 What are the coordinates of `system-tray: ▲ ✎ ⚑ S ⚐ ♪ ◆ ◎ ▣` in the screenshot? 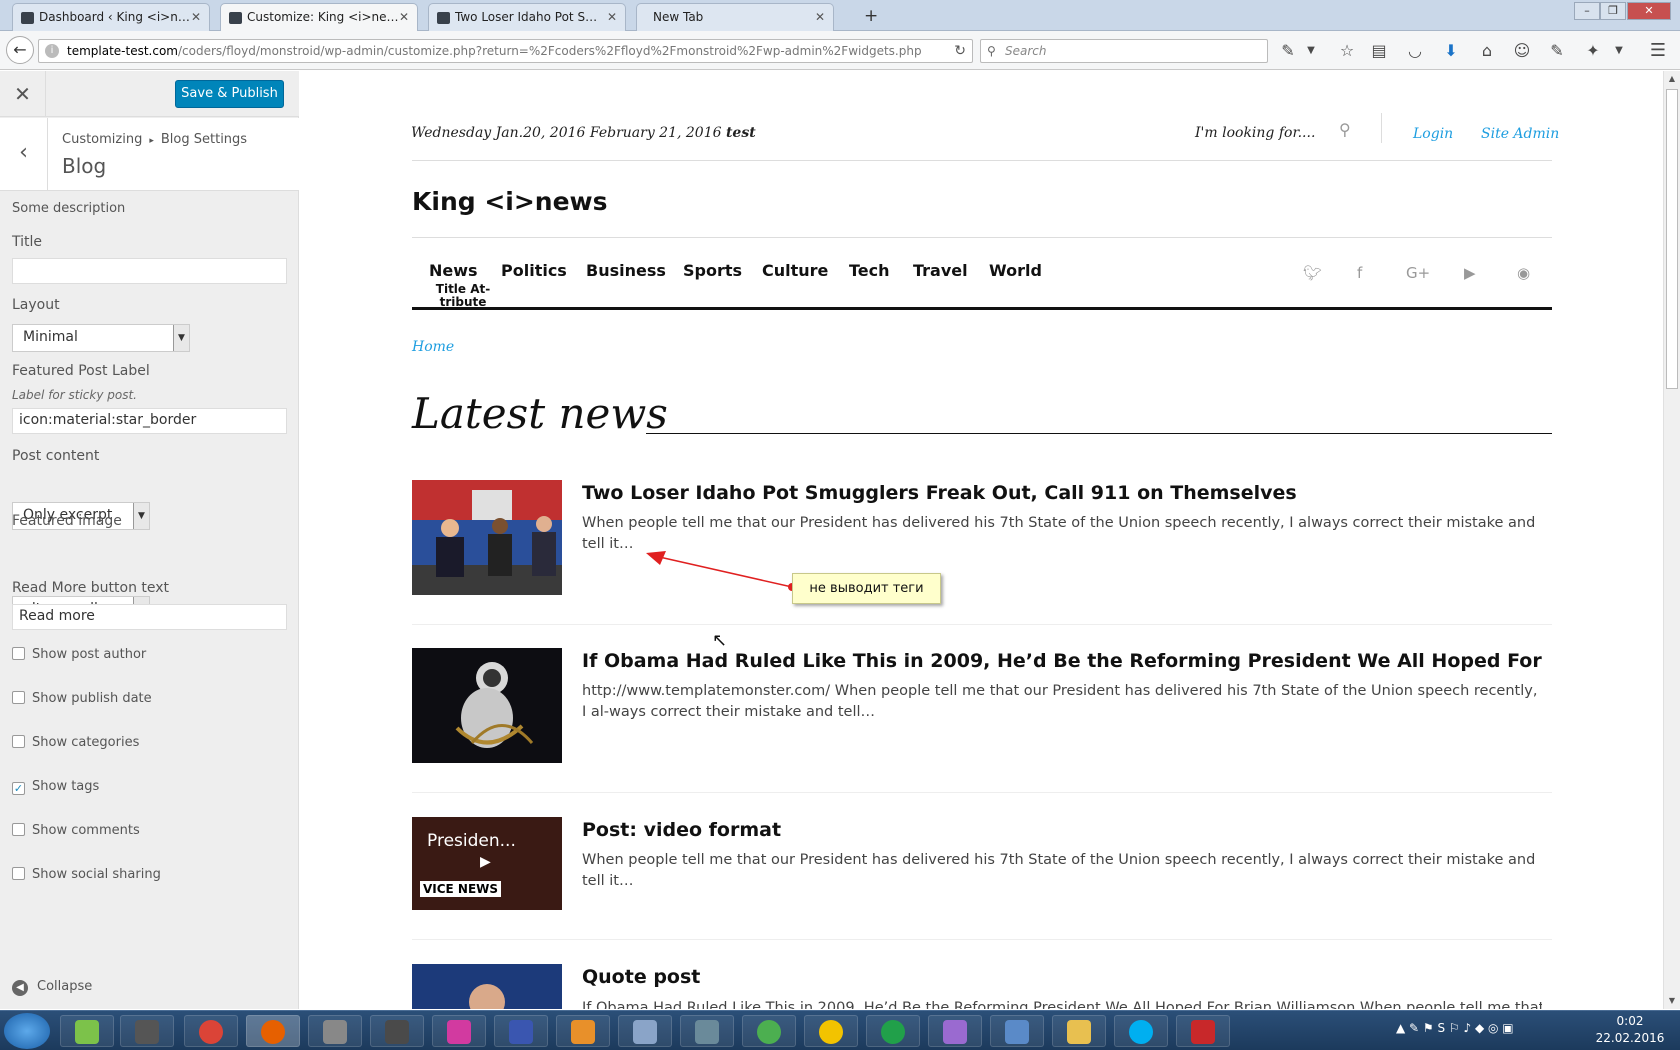 It's located at (1486, 1031).